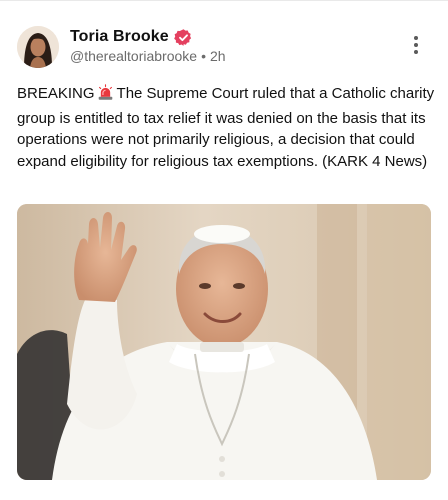 This screenshot has height=500, width=448. What do you see at coordinates (183, 37) in the screenshot?
I see `verified-badge-icon` at bounding box center [183, 37].